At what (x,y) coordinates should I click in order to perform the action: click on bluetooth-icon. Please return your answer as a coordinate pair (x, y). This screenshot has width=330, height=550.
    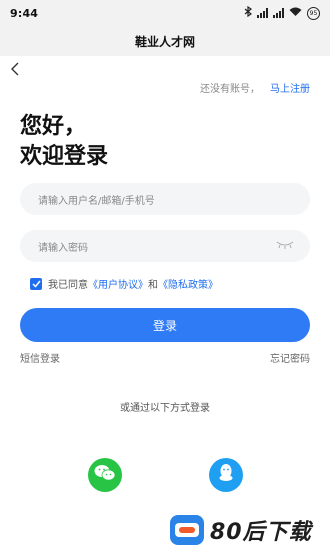
    Looking at the image, I should click on (248, 12).